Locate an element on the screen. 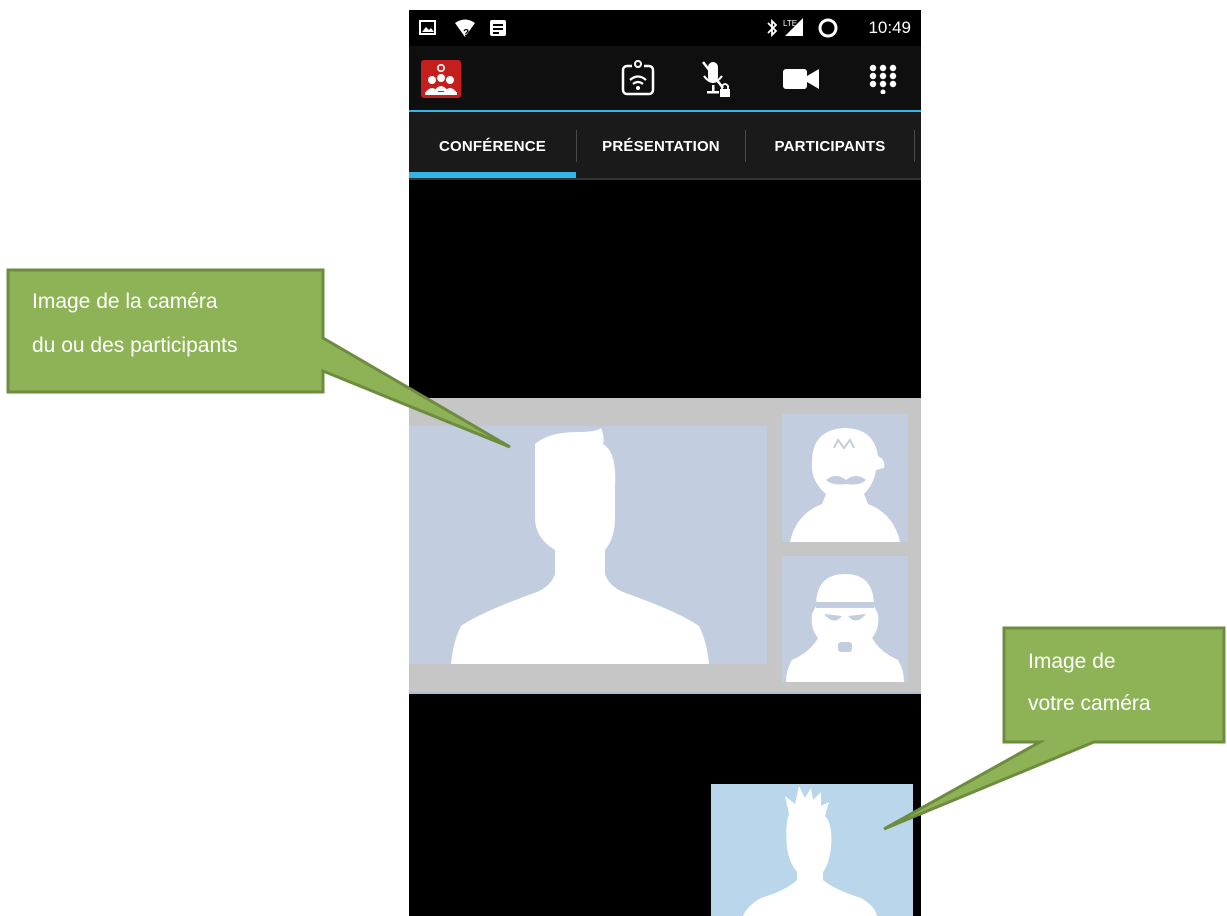  microphone-muted-icon is located at coordinates (717, 79).